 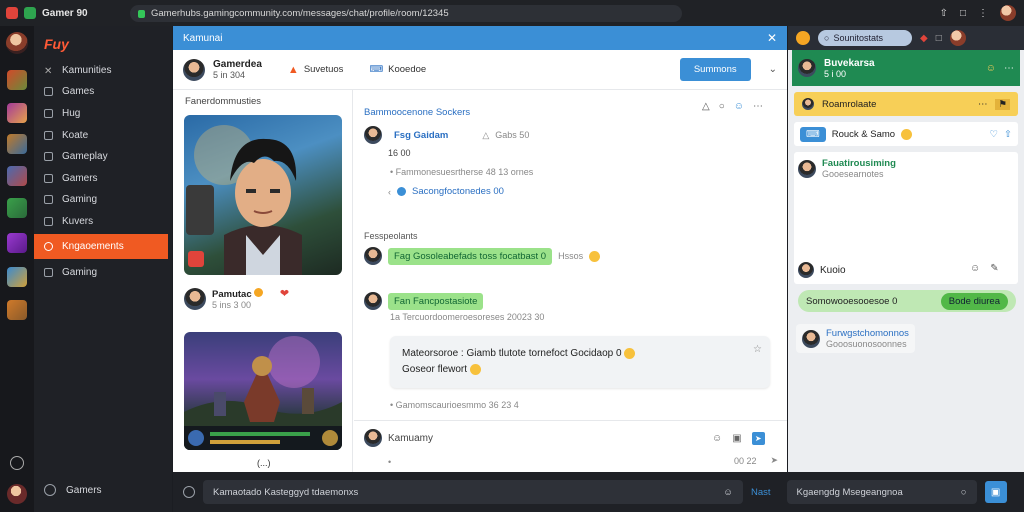 I want to click on chat-heading-row: Bammoocenone Sockers, so click(x=417, y=112).